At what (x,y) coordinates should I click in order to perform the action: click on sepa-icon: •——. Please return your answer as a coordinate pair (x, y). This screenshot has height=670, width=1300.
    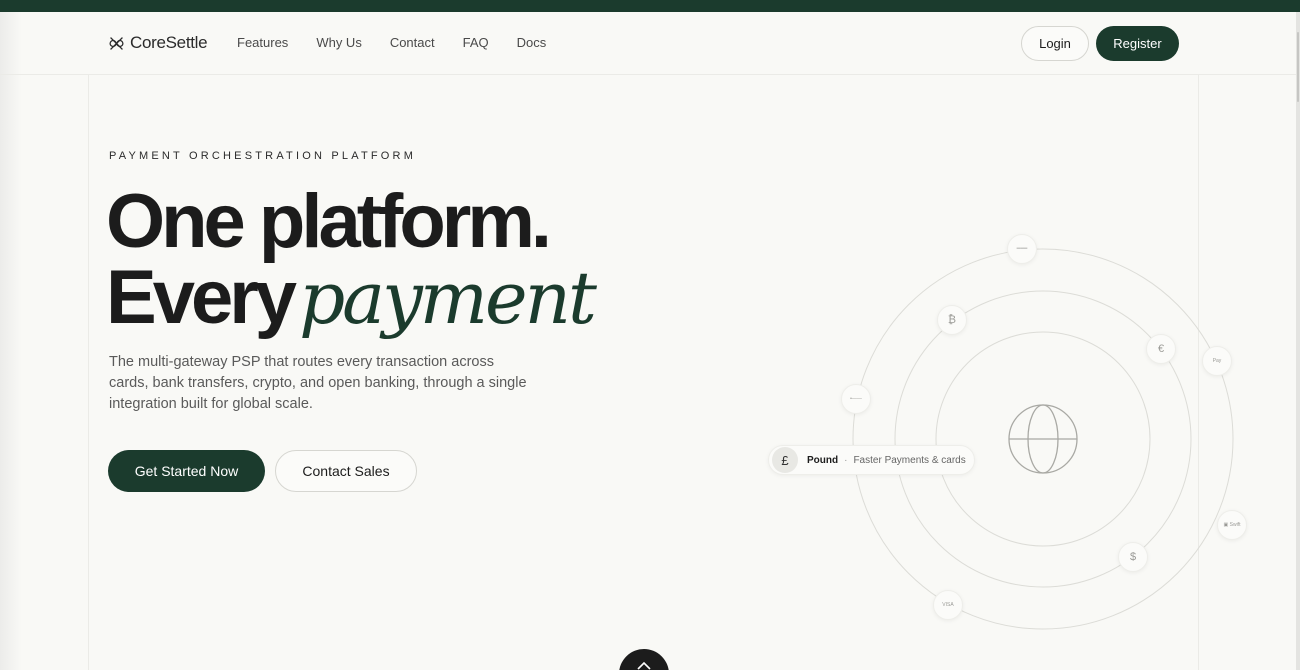
    Looking at the image, I should click on (856, 399).